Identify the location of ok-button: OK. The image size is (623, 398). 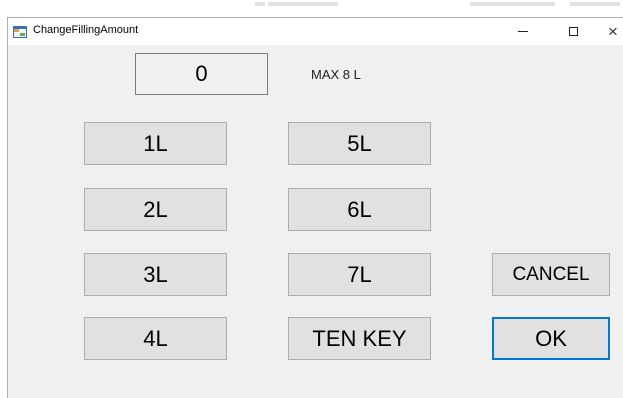
(551, 338).